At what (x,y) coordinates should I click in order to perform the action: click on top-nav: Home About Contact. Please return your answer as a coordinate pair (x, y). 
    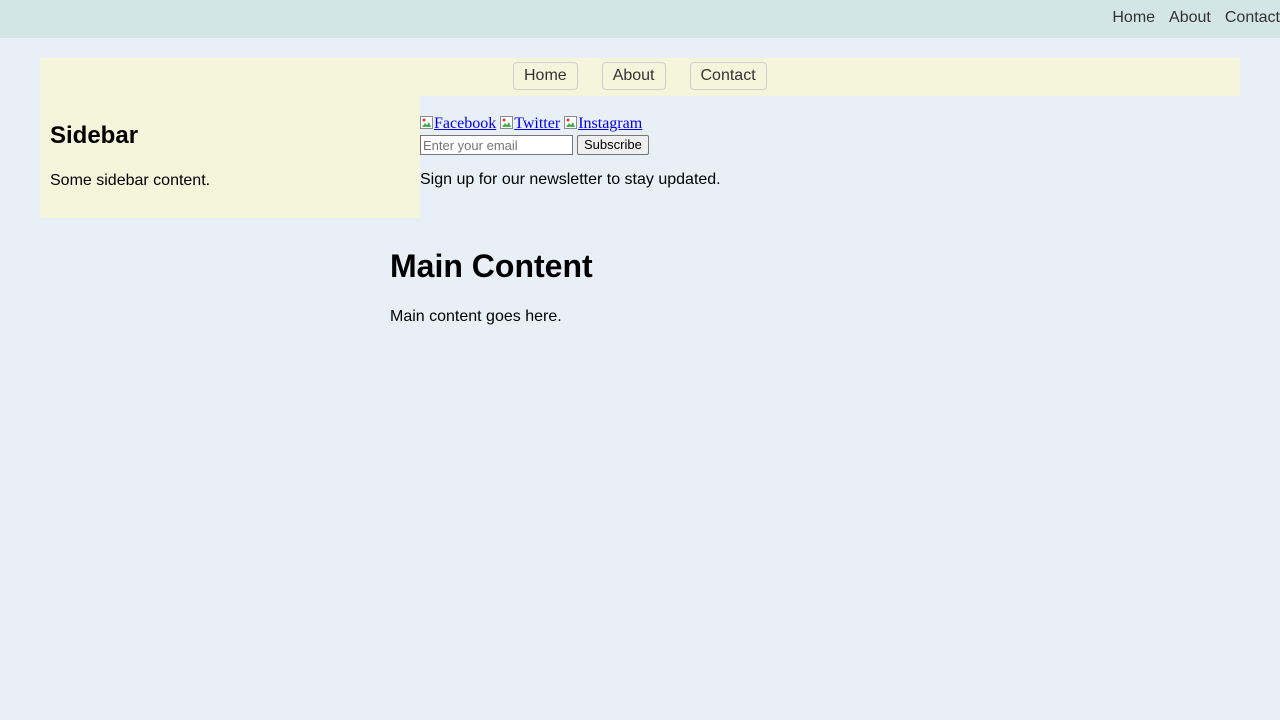
    Looking at the image, I should click on (1196, 18).